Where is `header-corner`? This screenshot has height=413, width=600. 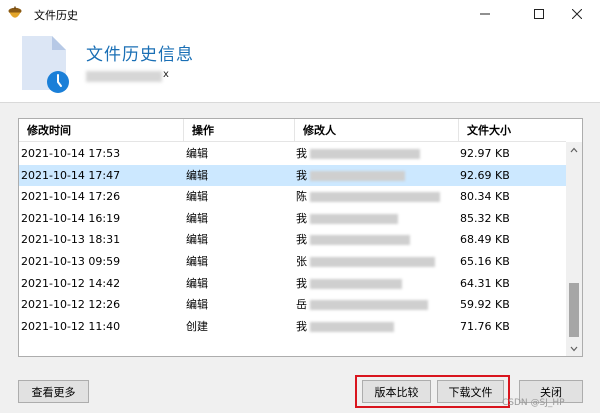
header-corner is located at coordinates (574, 130).